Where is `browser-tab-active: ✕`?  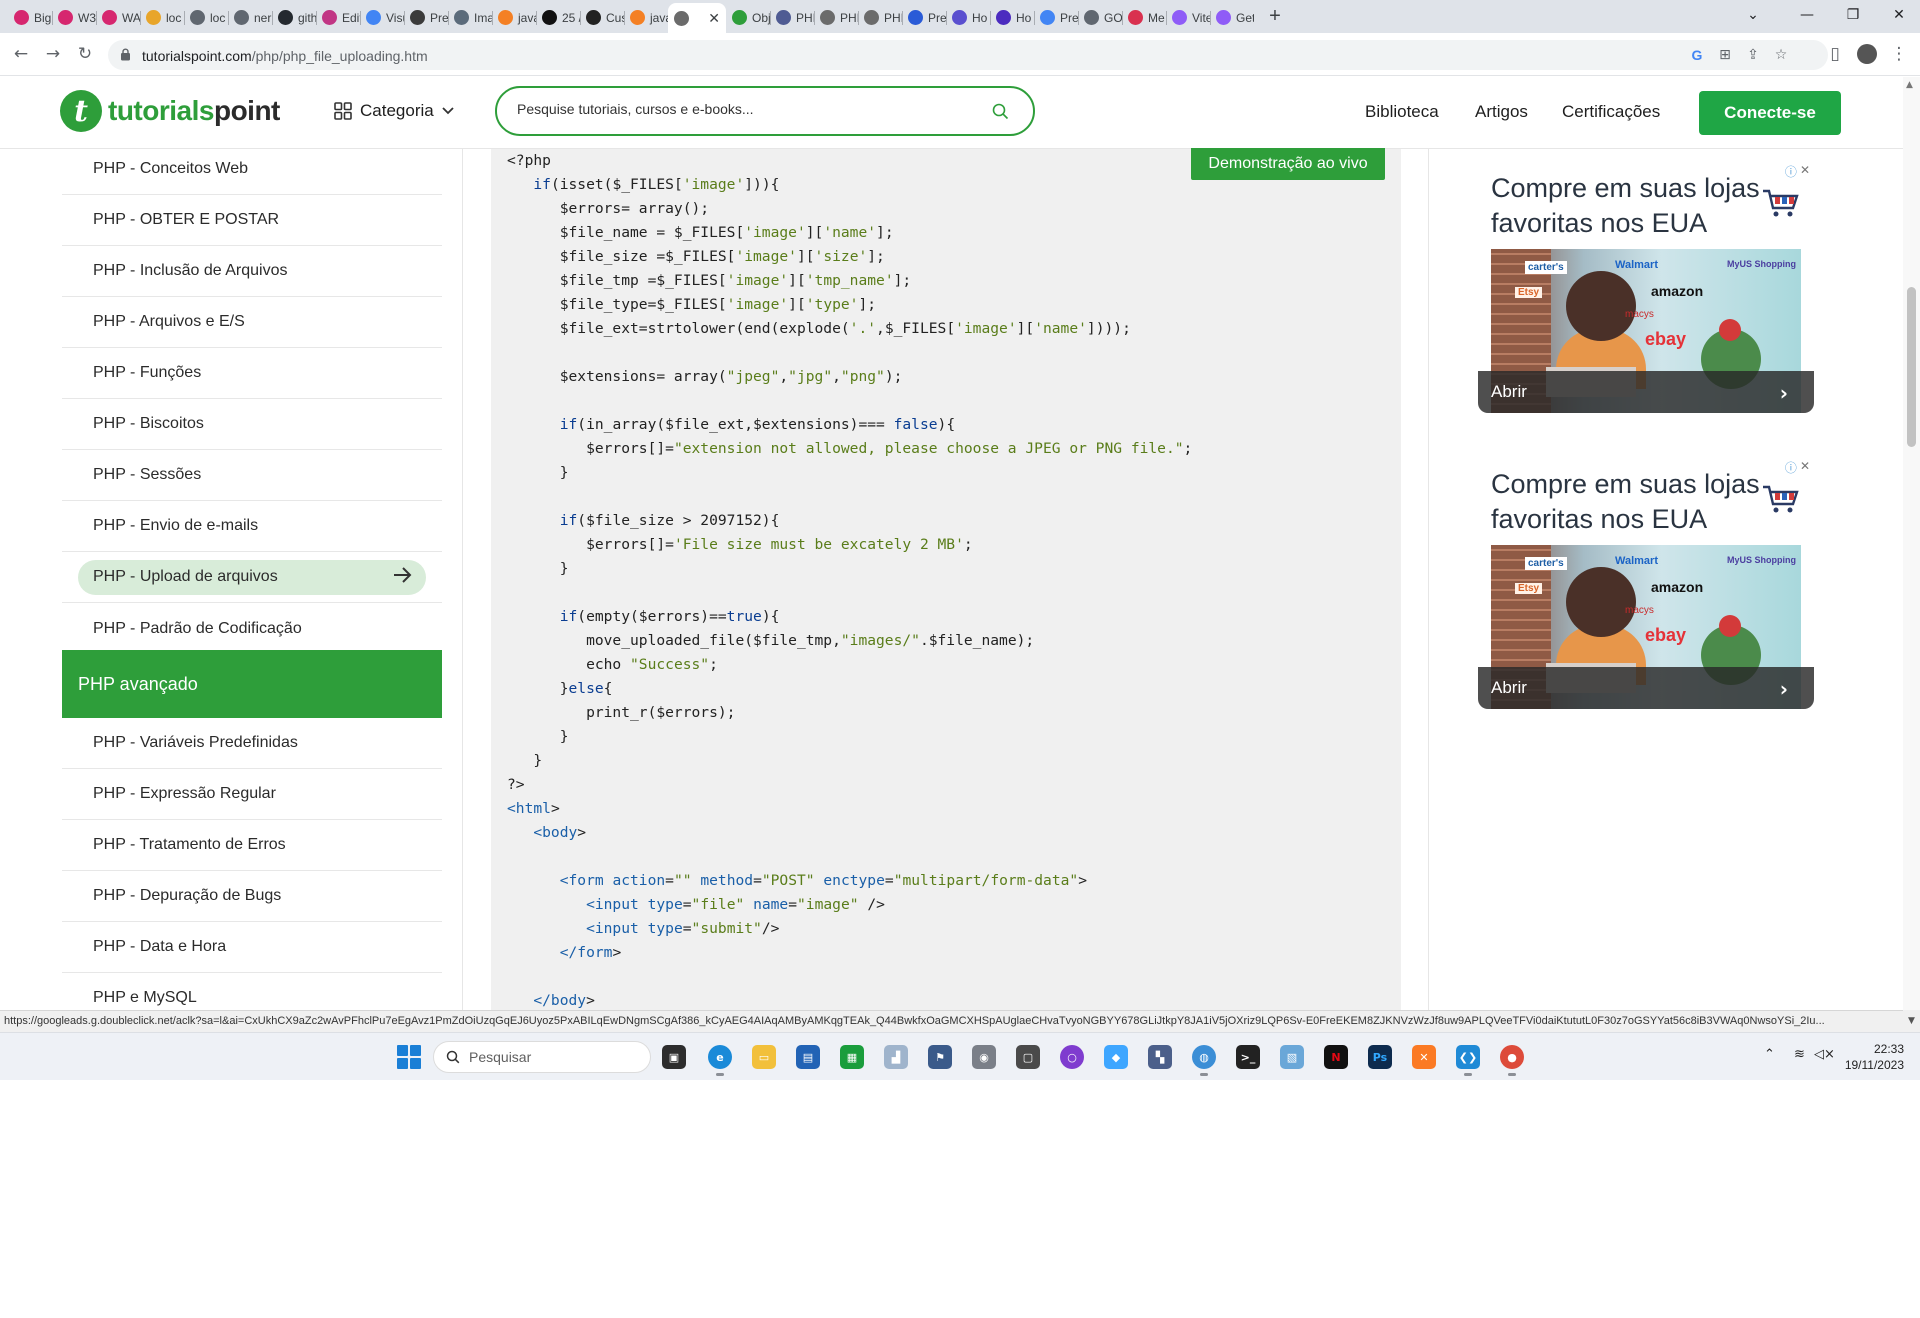
browser-tab-active: ✕ is located at coordinates (697, 18).